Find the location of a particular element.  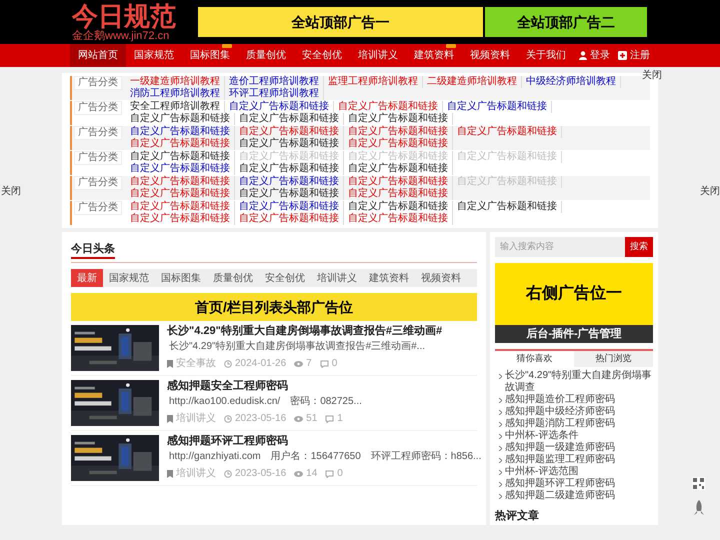

nav-link: 质量创优 is located at coordinates (266, 55).